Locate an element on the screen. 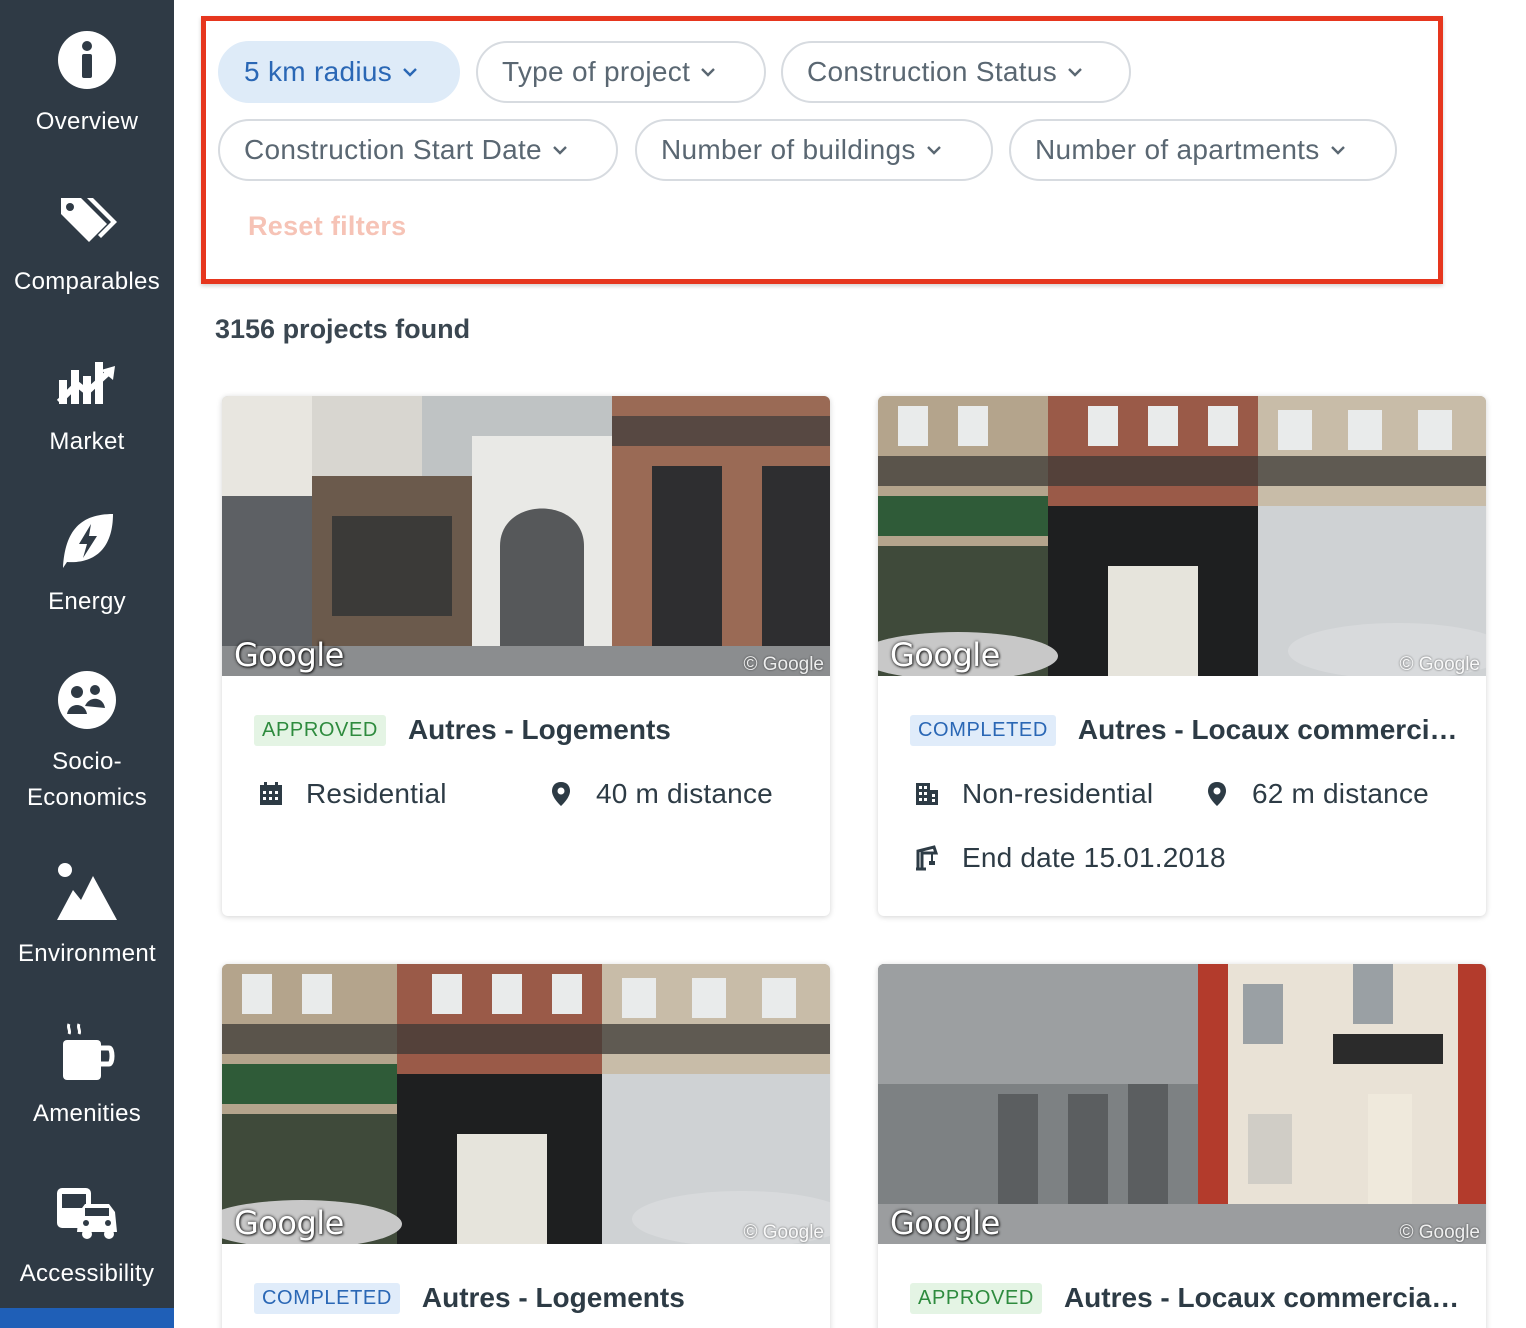  sidebar-item-socio-economics: Socio- Economics is located at coordinates (87, 738).